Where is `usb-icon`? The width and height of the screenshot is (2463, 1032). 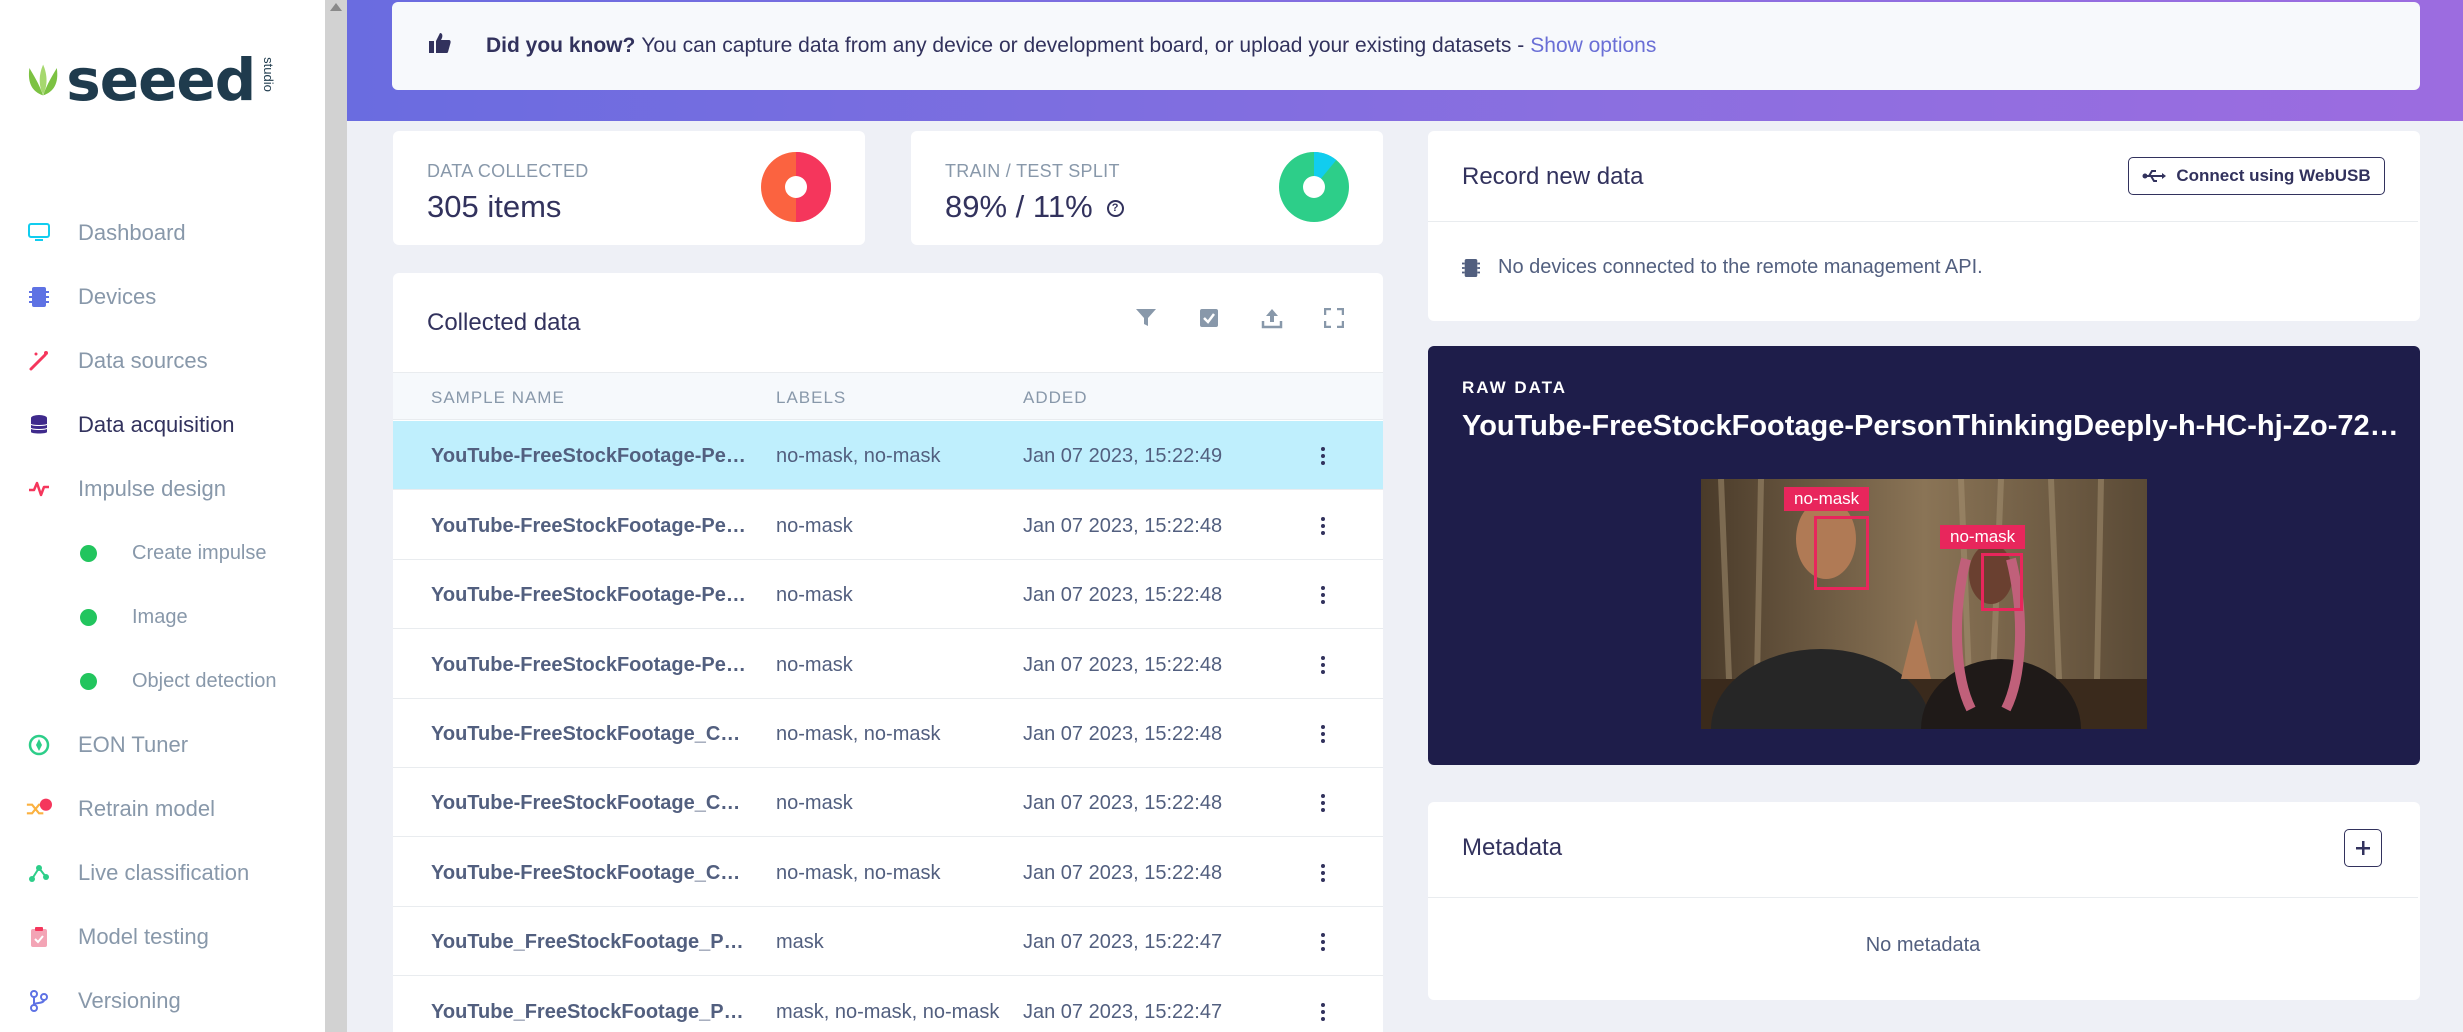
usb-icon is located at coordinates (2154, 176).